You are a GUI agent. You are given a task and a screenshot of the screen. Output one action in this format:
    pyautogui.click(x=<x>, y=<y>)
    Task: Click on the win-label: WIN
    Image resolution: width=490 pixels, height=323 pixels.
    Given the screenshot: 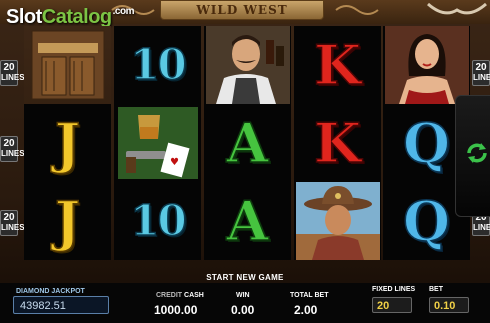 What is the action you would take?
    pyautogui.click(x=243, y=295)
    